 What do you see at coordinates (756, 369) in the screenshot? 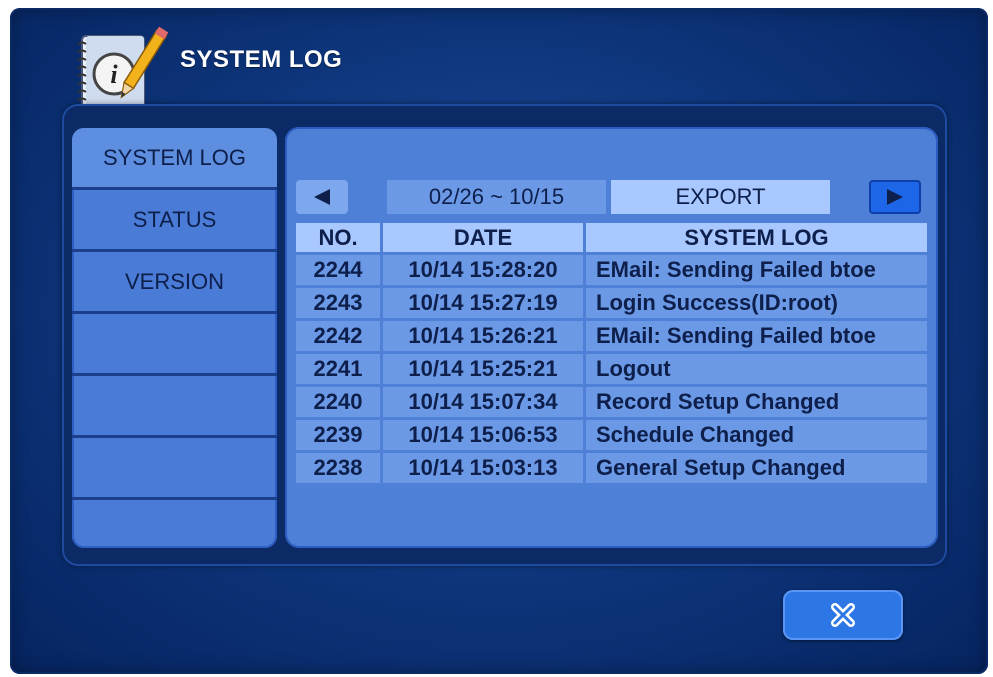
I see `log-message: Logout` at bounding box center [756, 369].